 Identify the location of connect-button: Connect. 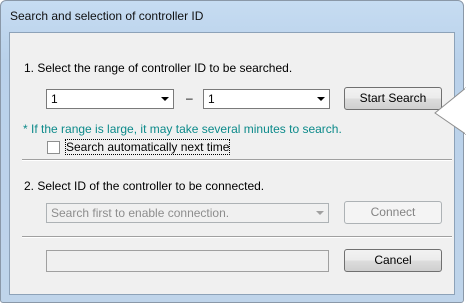
(393, 212).